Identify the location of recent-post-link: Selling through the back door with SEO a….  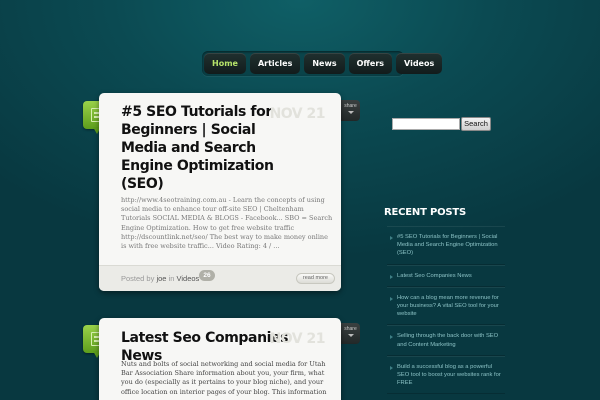
(446, 340).